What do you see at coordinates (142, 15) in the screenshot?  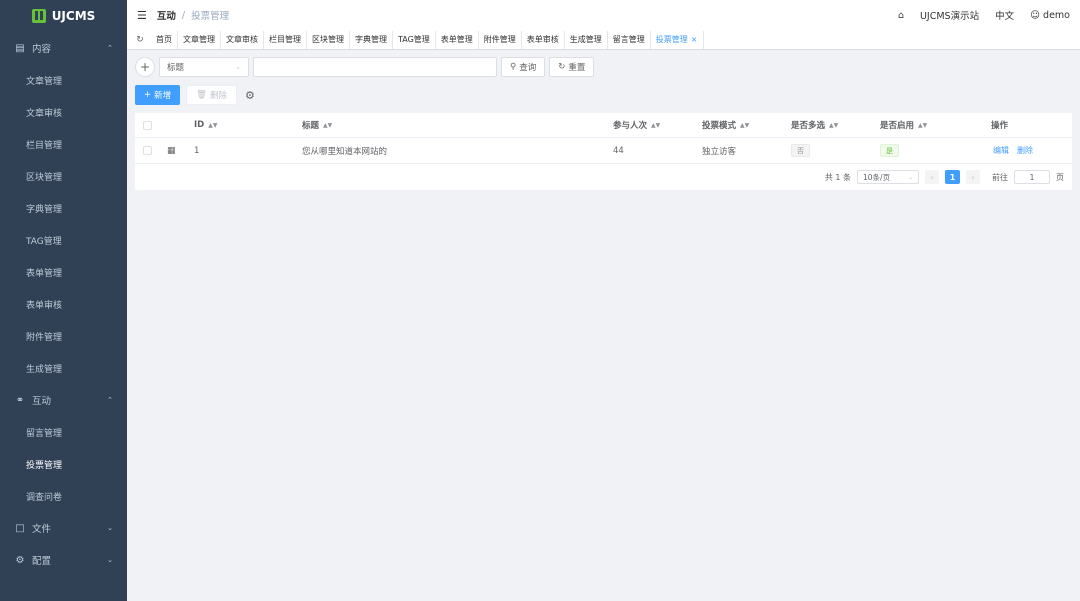 I see `hamburger-icon: ☰` at bounding box center [142, 15].